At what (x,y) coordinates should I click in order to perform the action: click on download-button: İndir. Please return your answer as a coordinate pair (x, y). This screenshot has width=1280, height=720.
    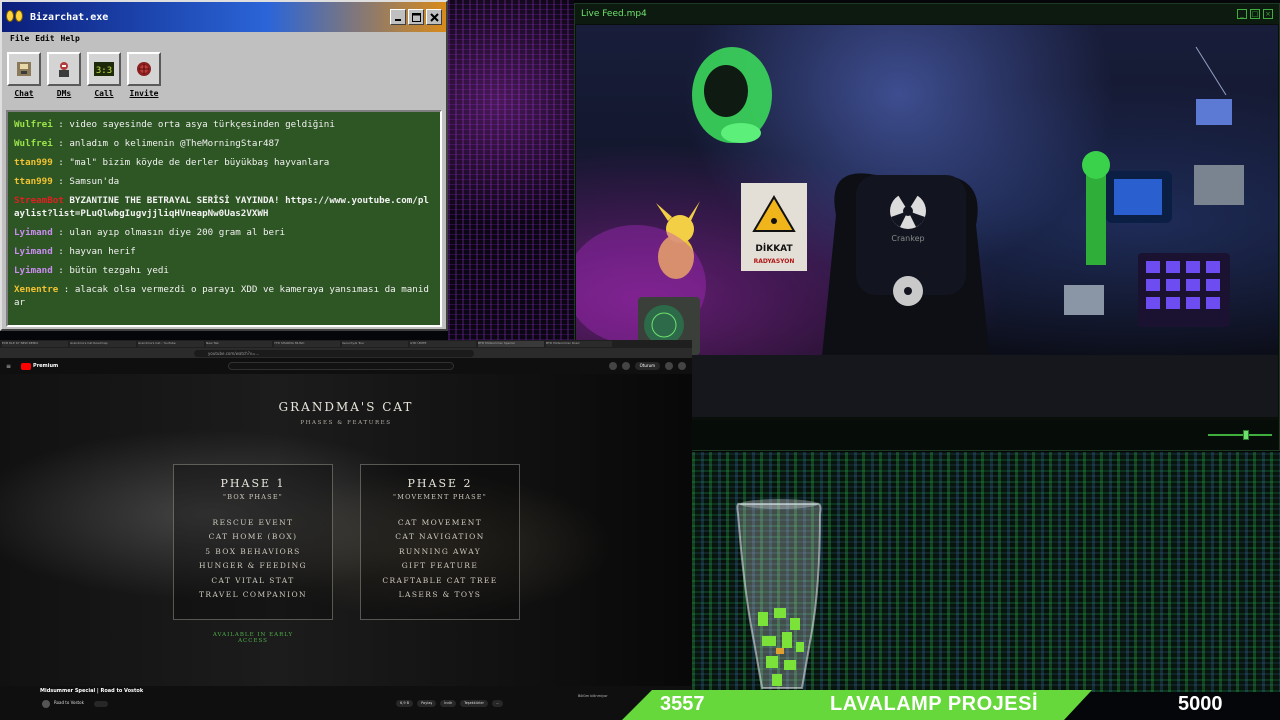
    Looking at the image, I should click on (448, 703).